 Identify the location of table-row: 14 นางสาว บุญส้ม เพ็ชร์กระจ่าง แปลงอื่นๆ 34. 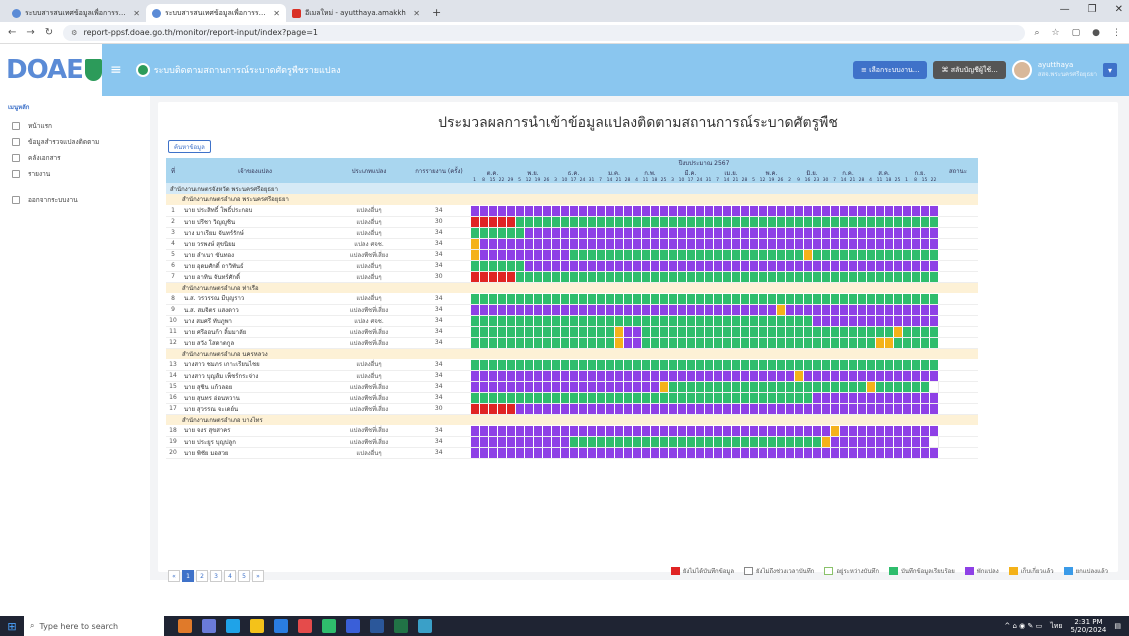
(572, 375).